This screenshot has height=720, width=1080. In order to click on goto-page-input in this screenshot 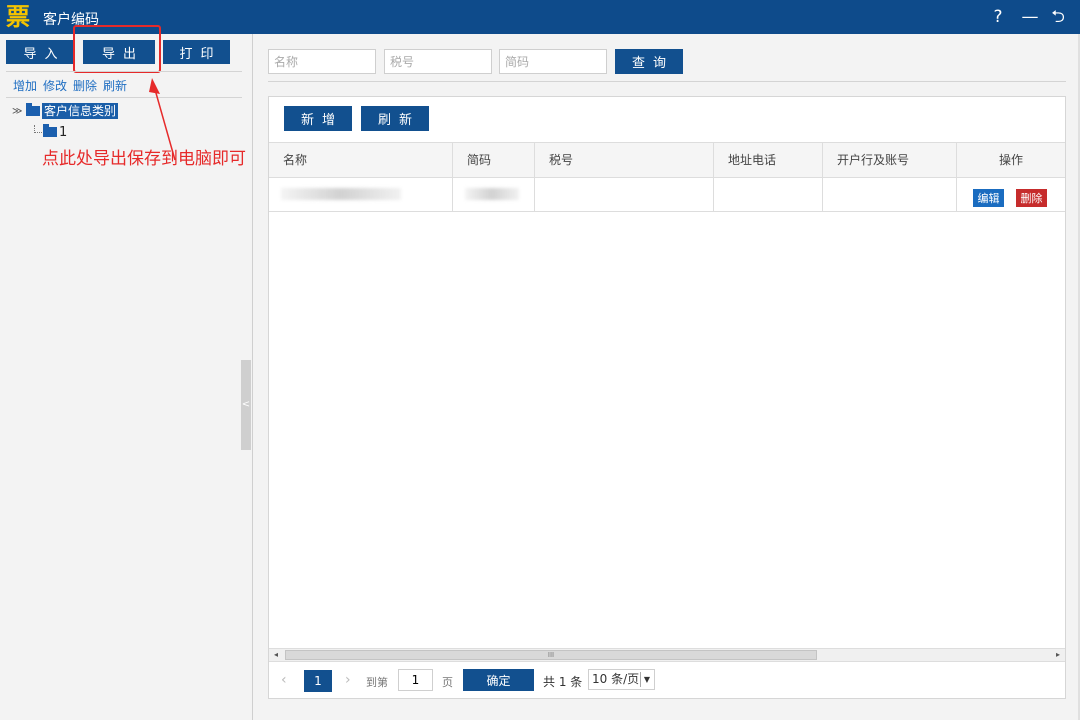, I will do `click(415, 680)`.